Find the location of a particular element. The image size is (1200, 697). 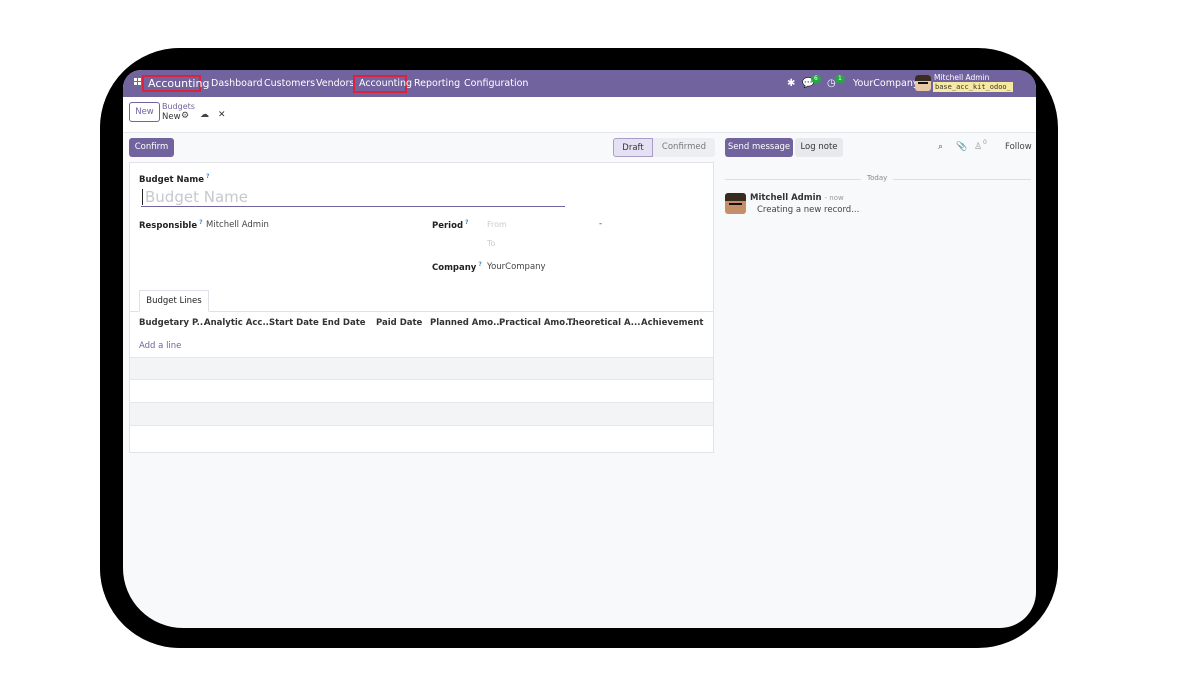

database-name: base_acc_kit_odoo_ is located at coordinates (973, 87).